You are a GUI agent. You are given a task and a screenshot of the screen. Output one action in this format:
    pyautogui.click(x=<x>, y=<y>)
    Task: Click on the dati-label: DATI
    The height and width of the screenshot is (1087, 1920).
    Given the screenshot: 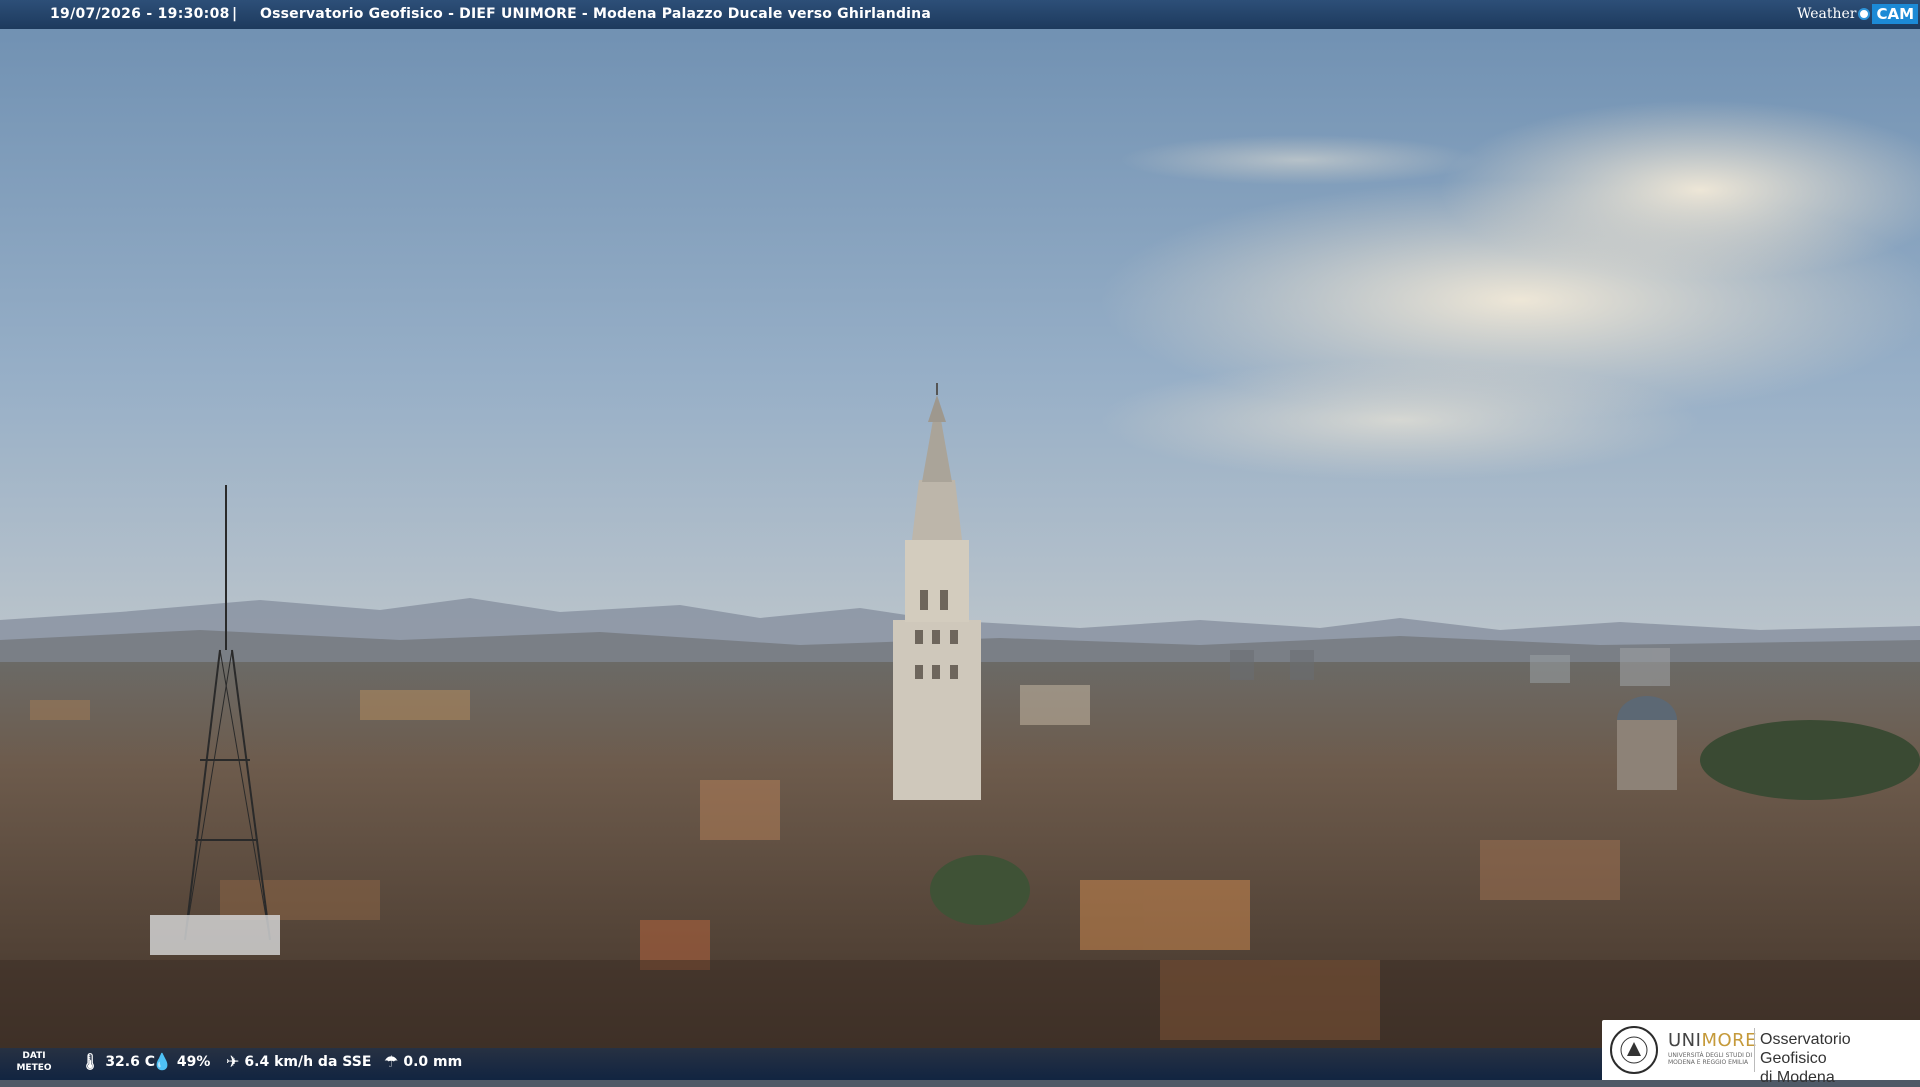 What is the action you would take?
    pyautogui.click(x=34, y=1056)
    